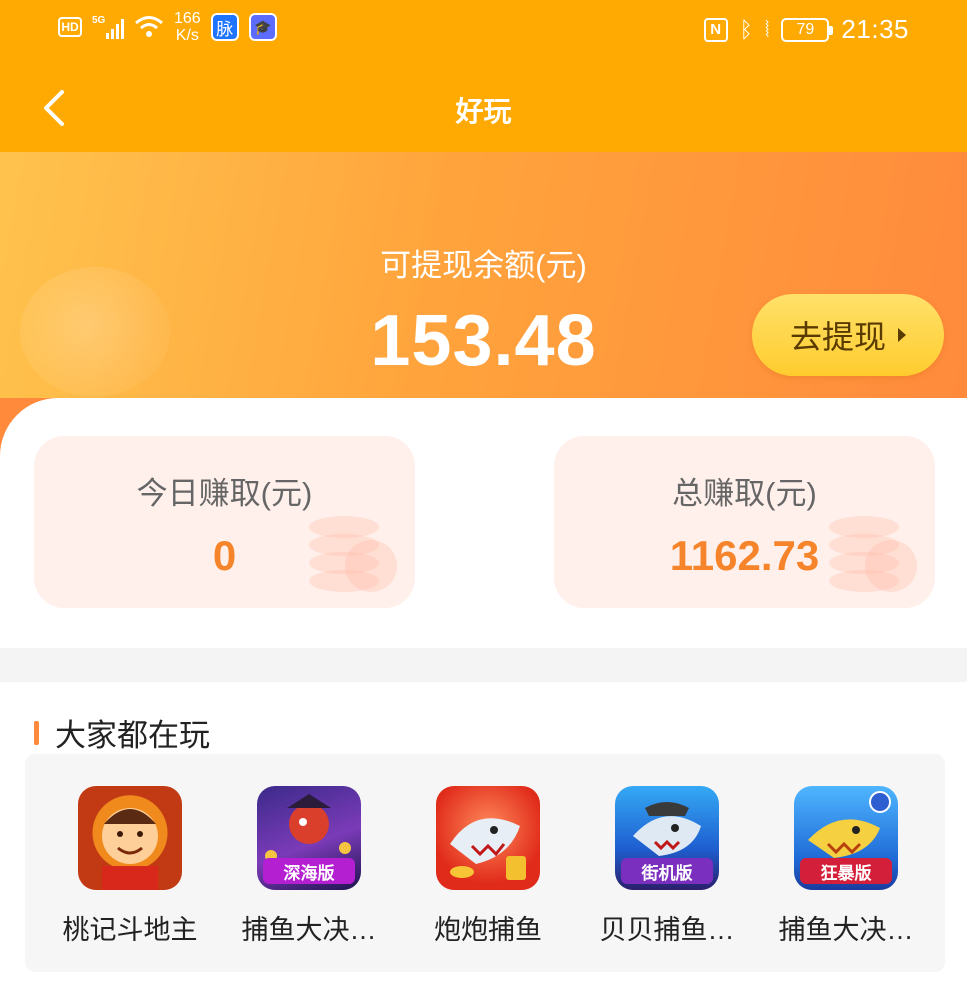 The width and height of the screenshot is (967, 1000). I want to click on wifi-icon, so click(149, 26).